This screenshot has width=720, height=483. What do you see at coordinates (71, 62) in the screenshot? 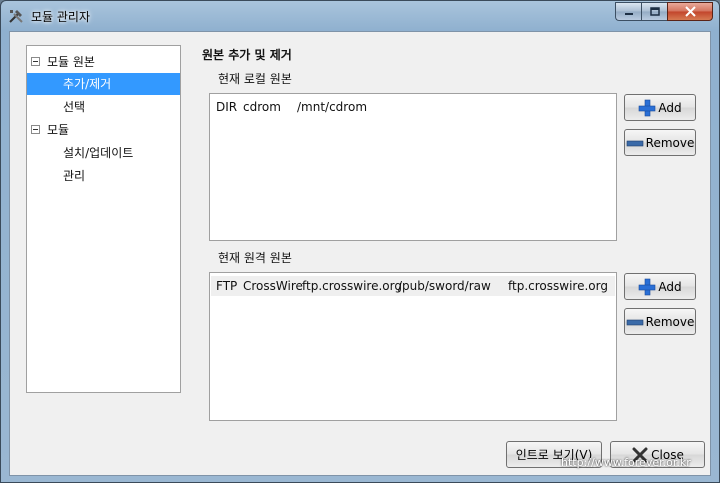
I see `tree-item-label: 모듈 원본` at bounding box center [71, 62].